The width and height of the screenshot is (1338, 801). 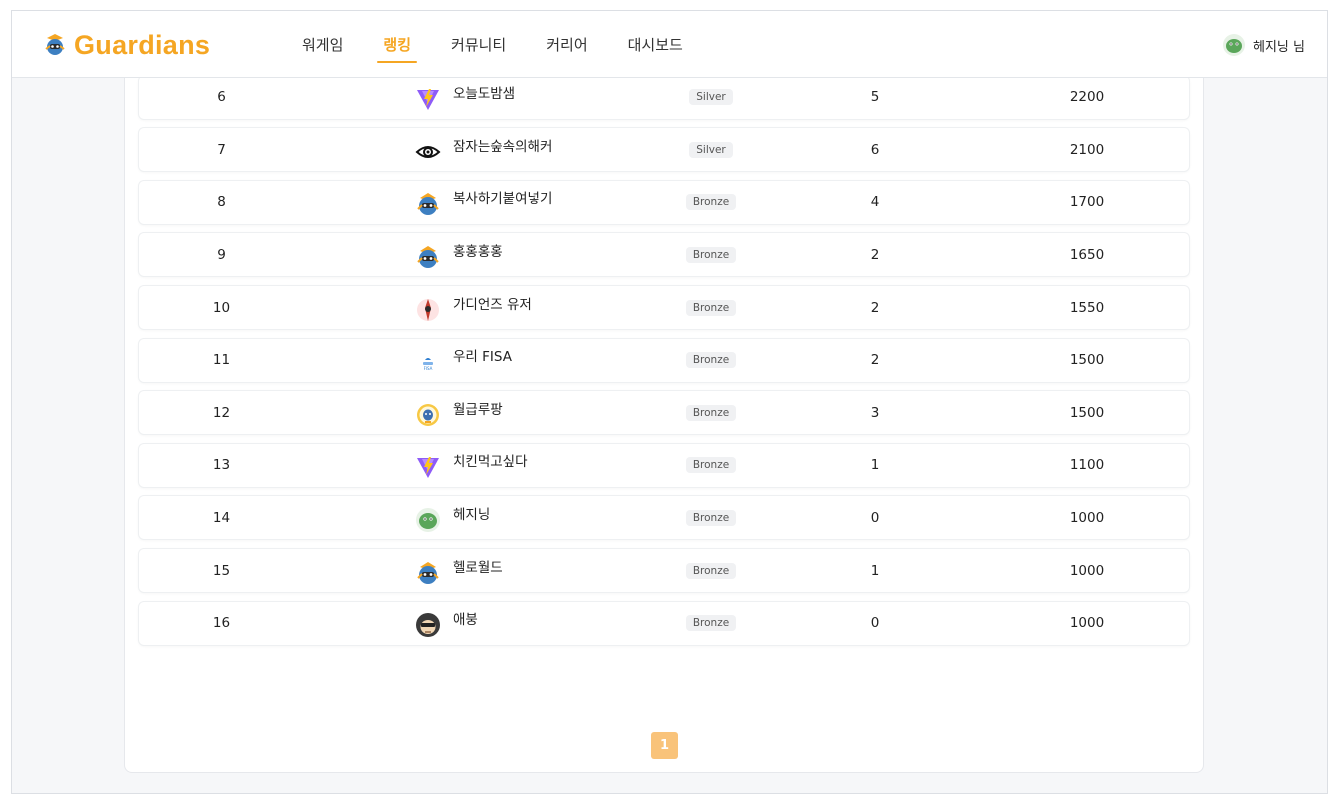 I want to click on table-row: 16 애붕 Bronze 0 1000, so click(x=664, y=623).